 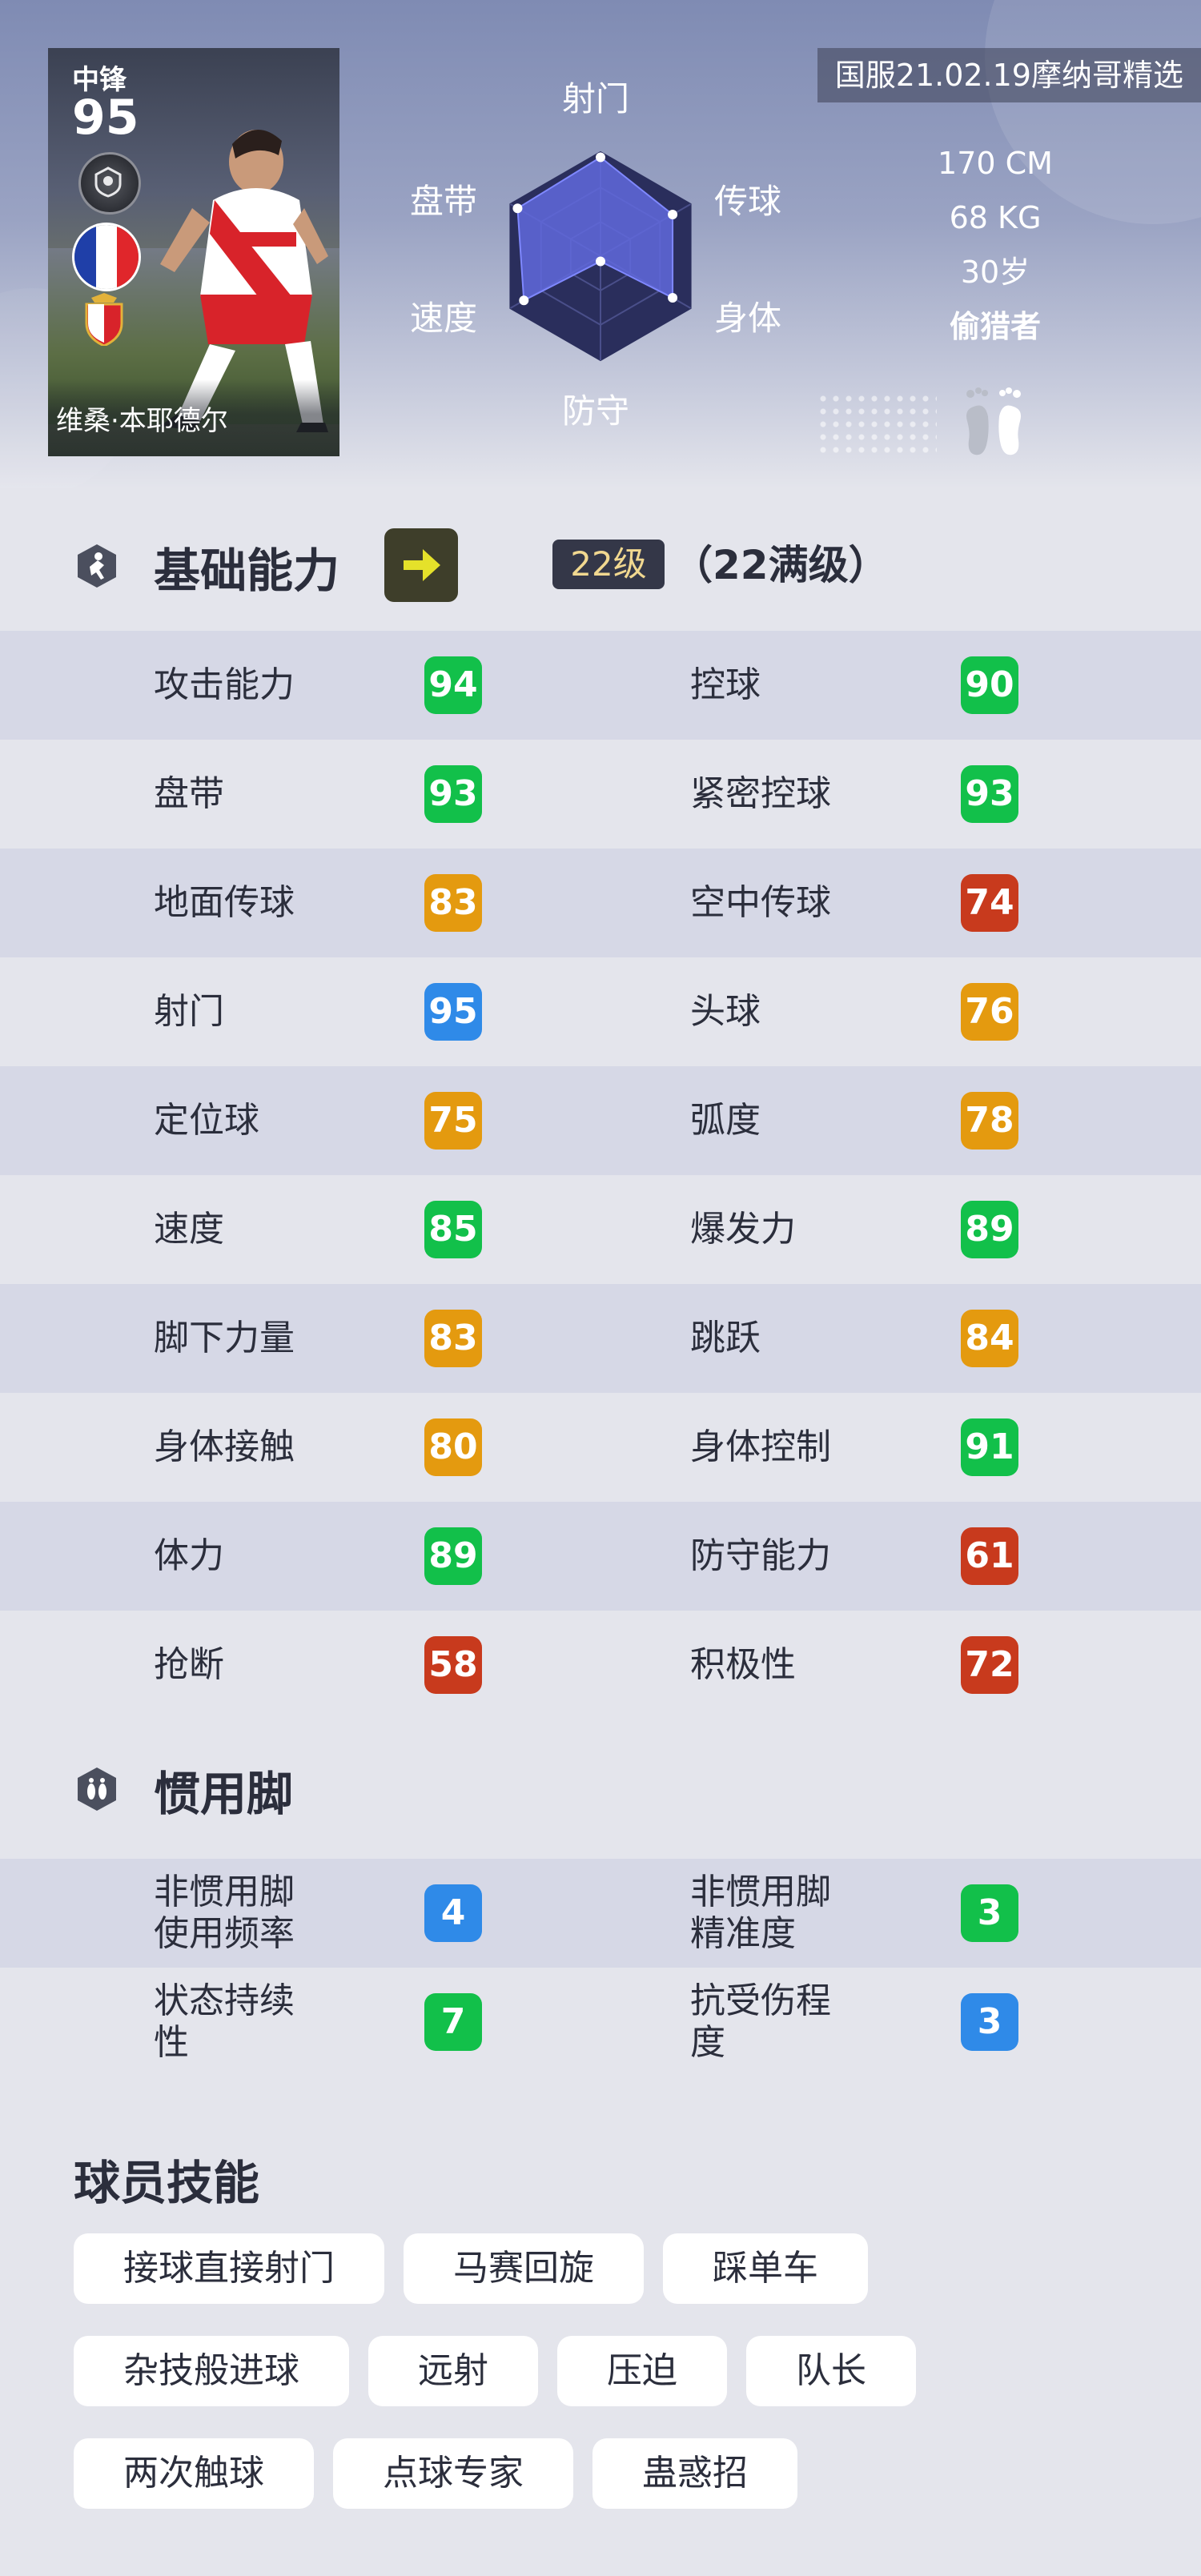 What do you see at coordinates (453, 1447) in the screenshot?
I see `stat-value-badge: 80` at bounding box center [453, 1447].